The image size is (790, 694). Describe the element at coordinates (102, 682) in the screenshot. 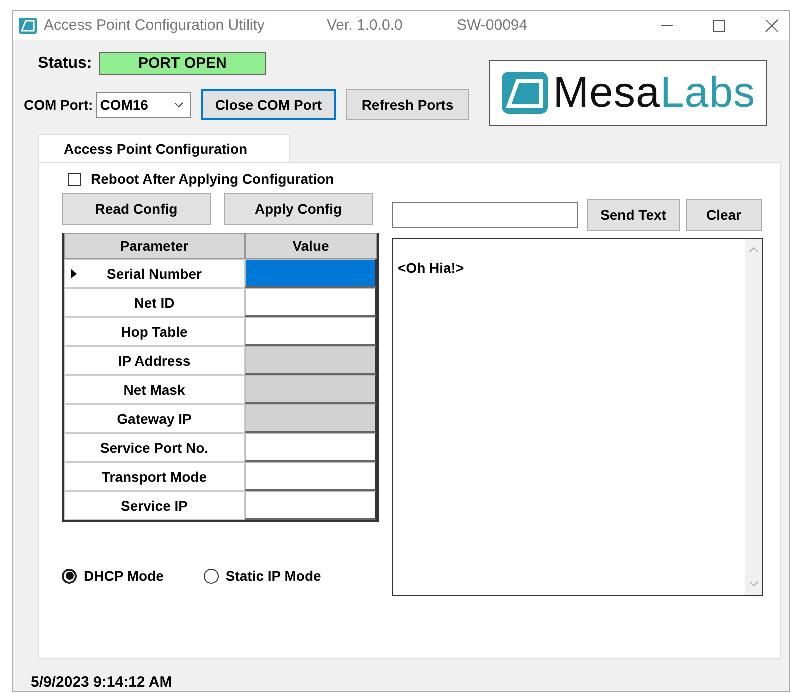

I see `status-bar-datetime: 5/9/2023 9:14:12 AM` at that location.